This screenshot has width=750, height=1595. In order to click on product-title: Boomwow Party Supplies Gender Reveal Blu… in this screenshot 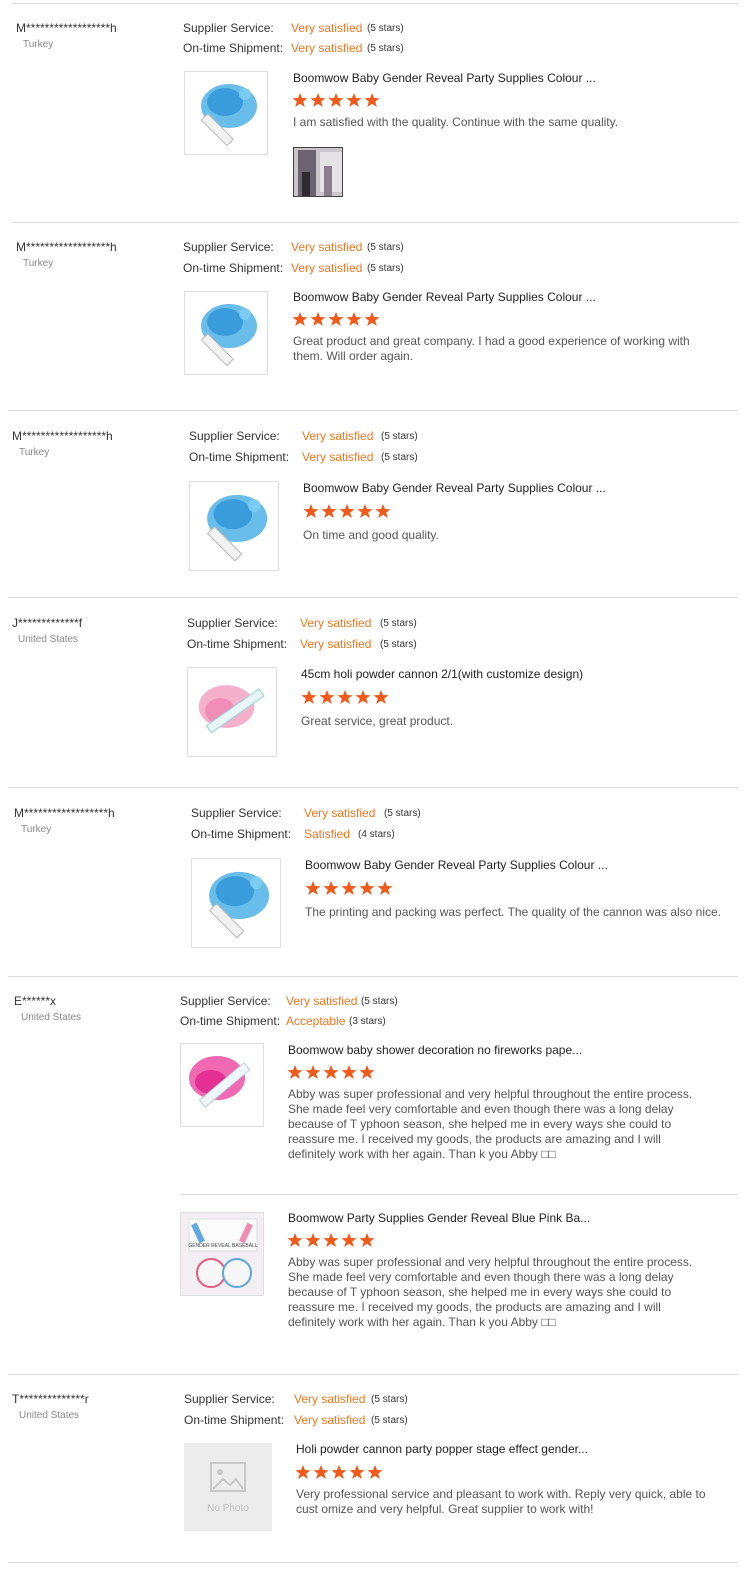, I will do `click(439, 1218)`.